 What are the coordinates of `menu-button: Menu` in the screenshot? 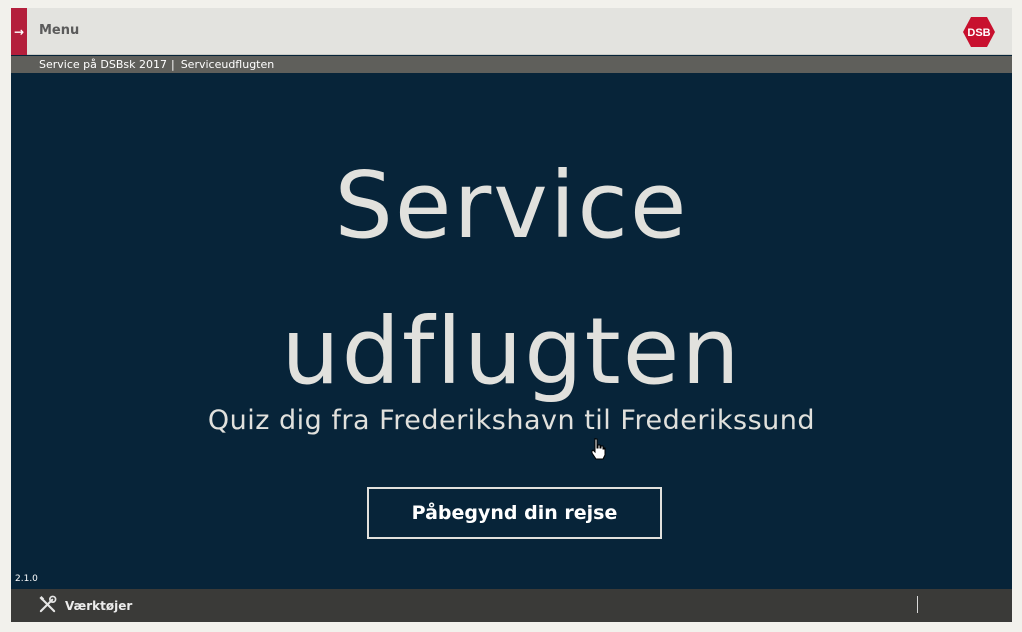 It's located at (59, 30).